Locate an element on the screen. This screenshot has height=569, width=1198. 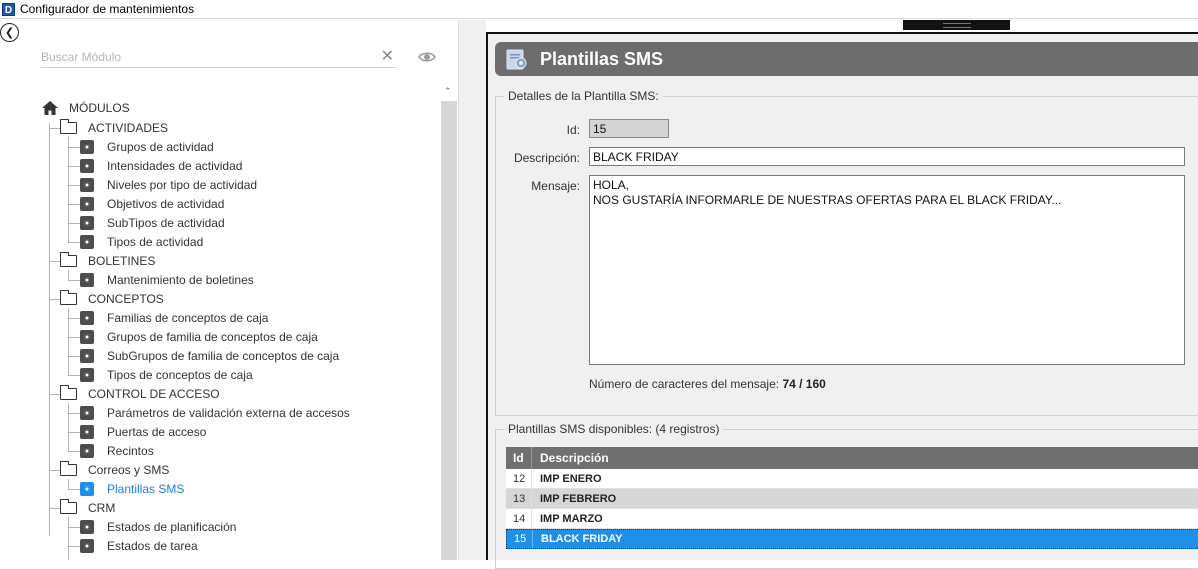
tree-item-label: Recintos is located at coordinates (130, 450).